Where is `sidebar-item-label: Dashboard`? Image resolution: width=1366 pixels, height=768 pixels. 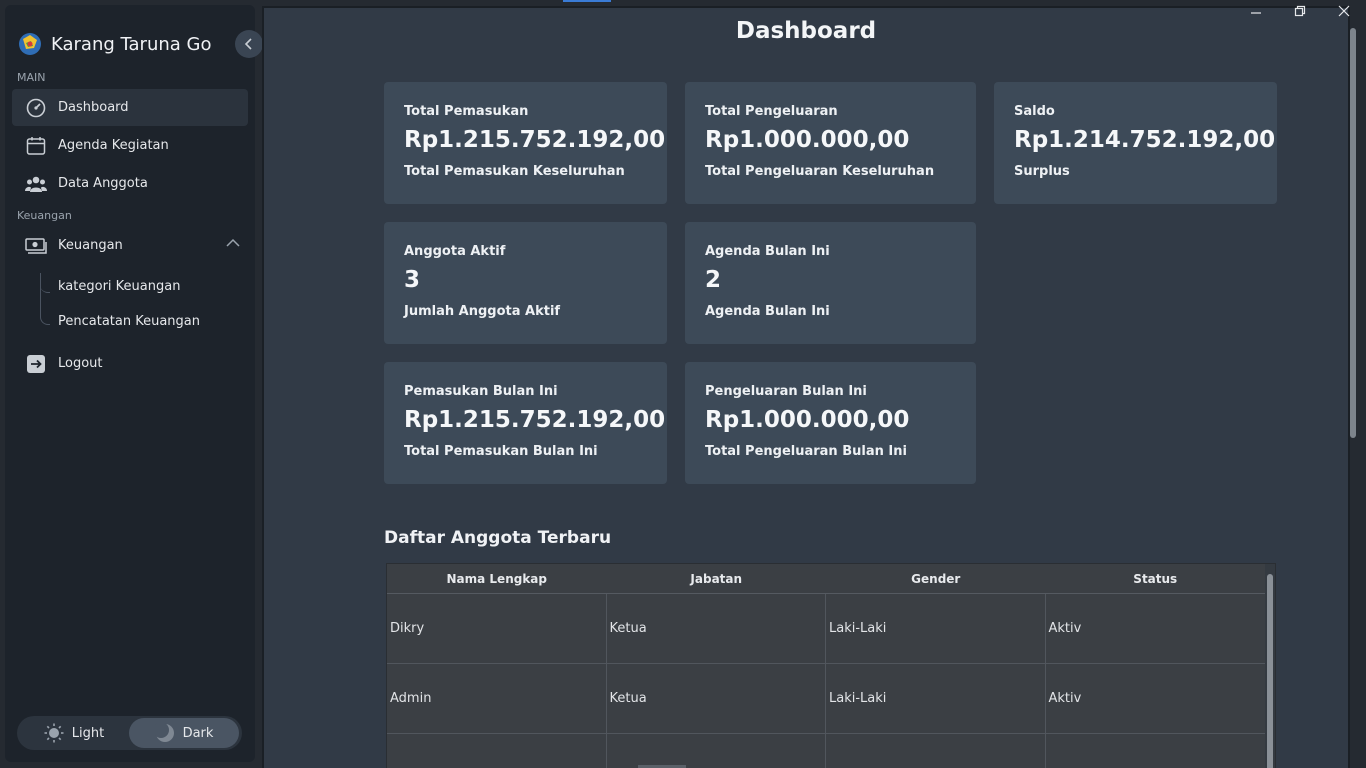 sidebar-item-label: Dashboard is located at coordinates (93, 107).